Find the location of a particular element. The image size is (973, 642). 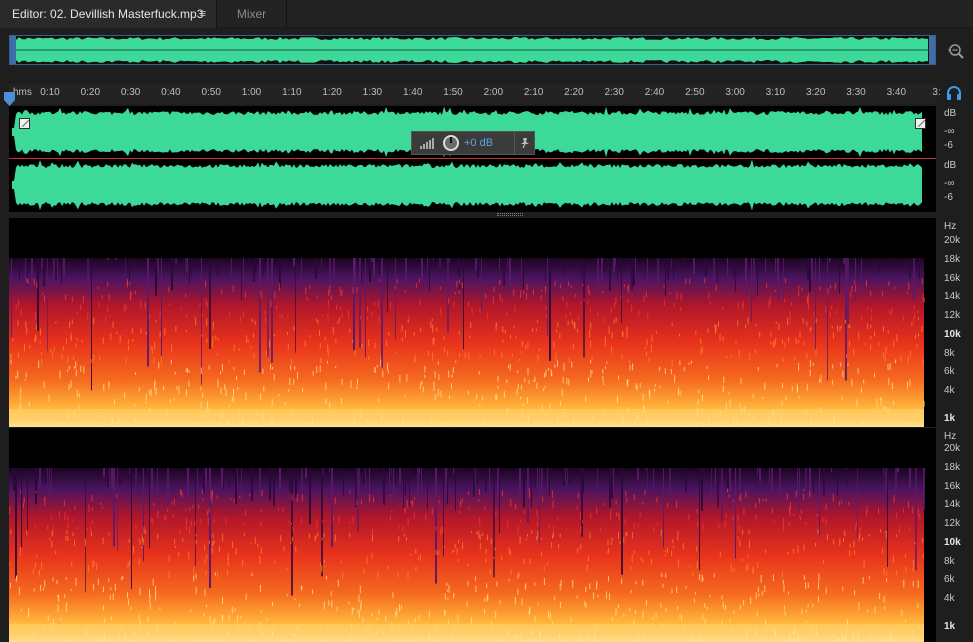

overview-navigator is located at coordinates (472, 50).